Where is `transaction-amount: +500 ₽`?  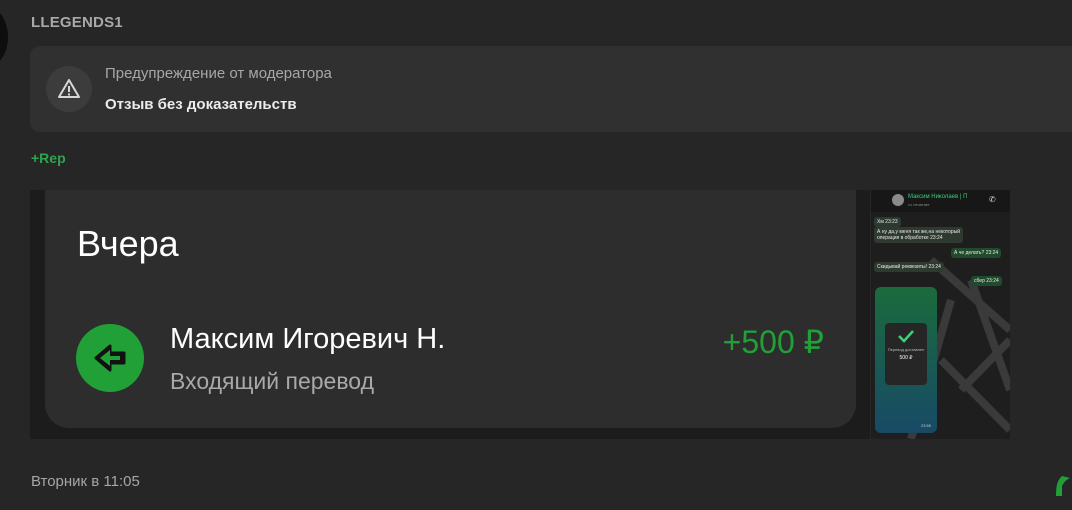 transaction-amount: +500 ₽ is located at coordinates (773, 342).